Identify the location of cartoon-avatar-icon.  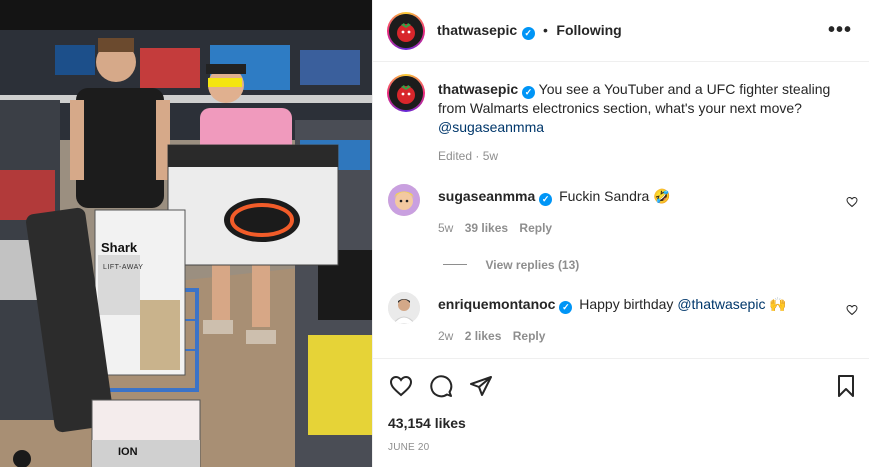
(404, 200).